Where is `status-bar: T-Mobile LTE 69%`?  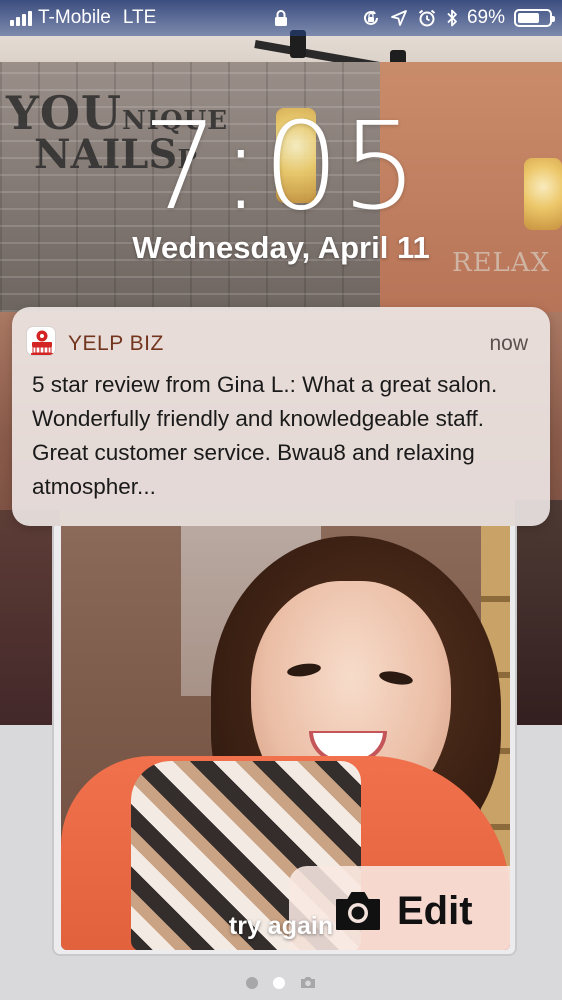
status-bar: T-Mobile LTE 69% is located at coordinates (281, 18).